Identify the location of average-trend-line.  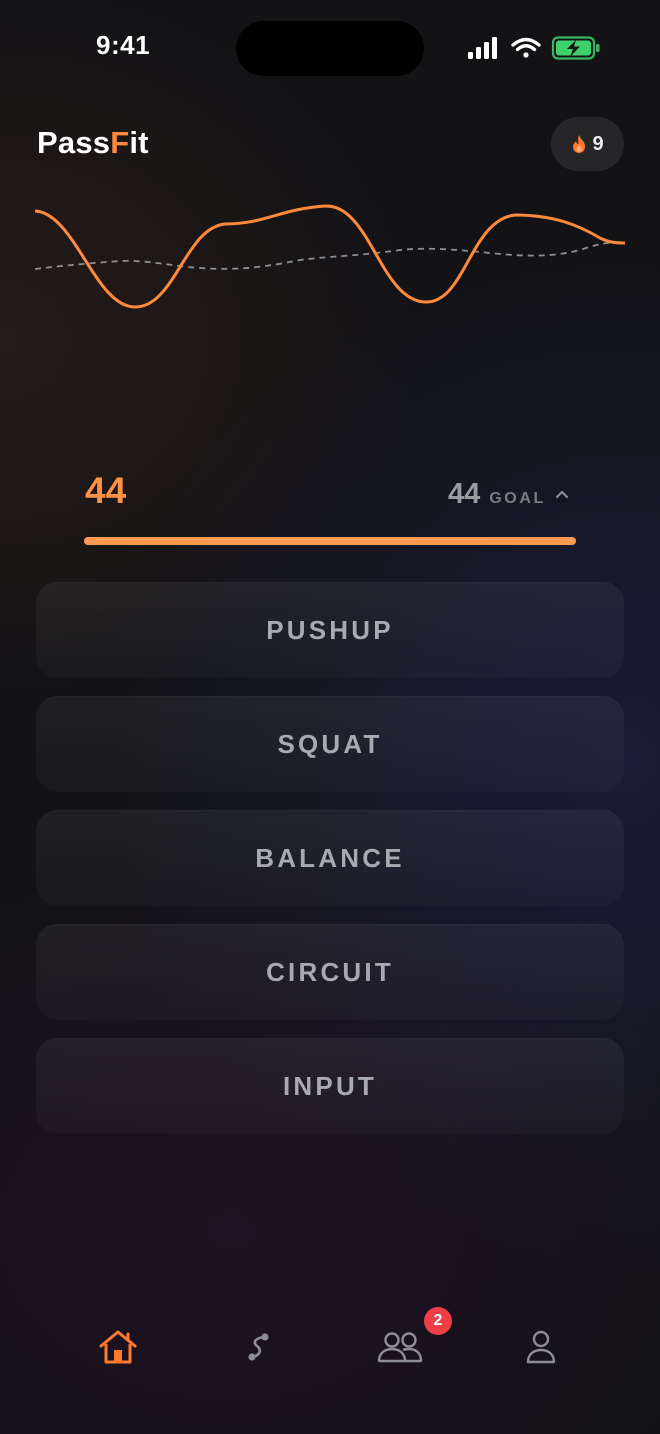
(330, 255).